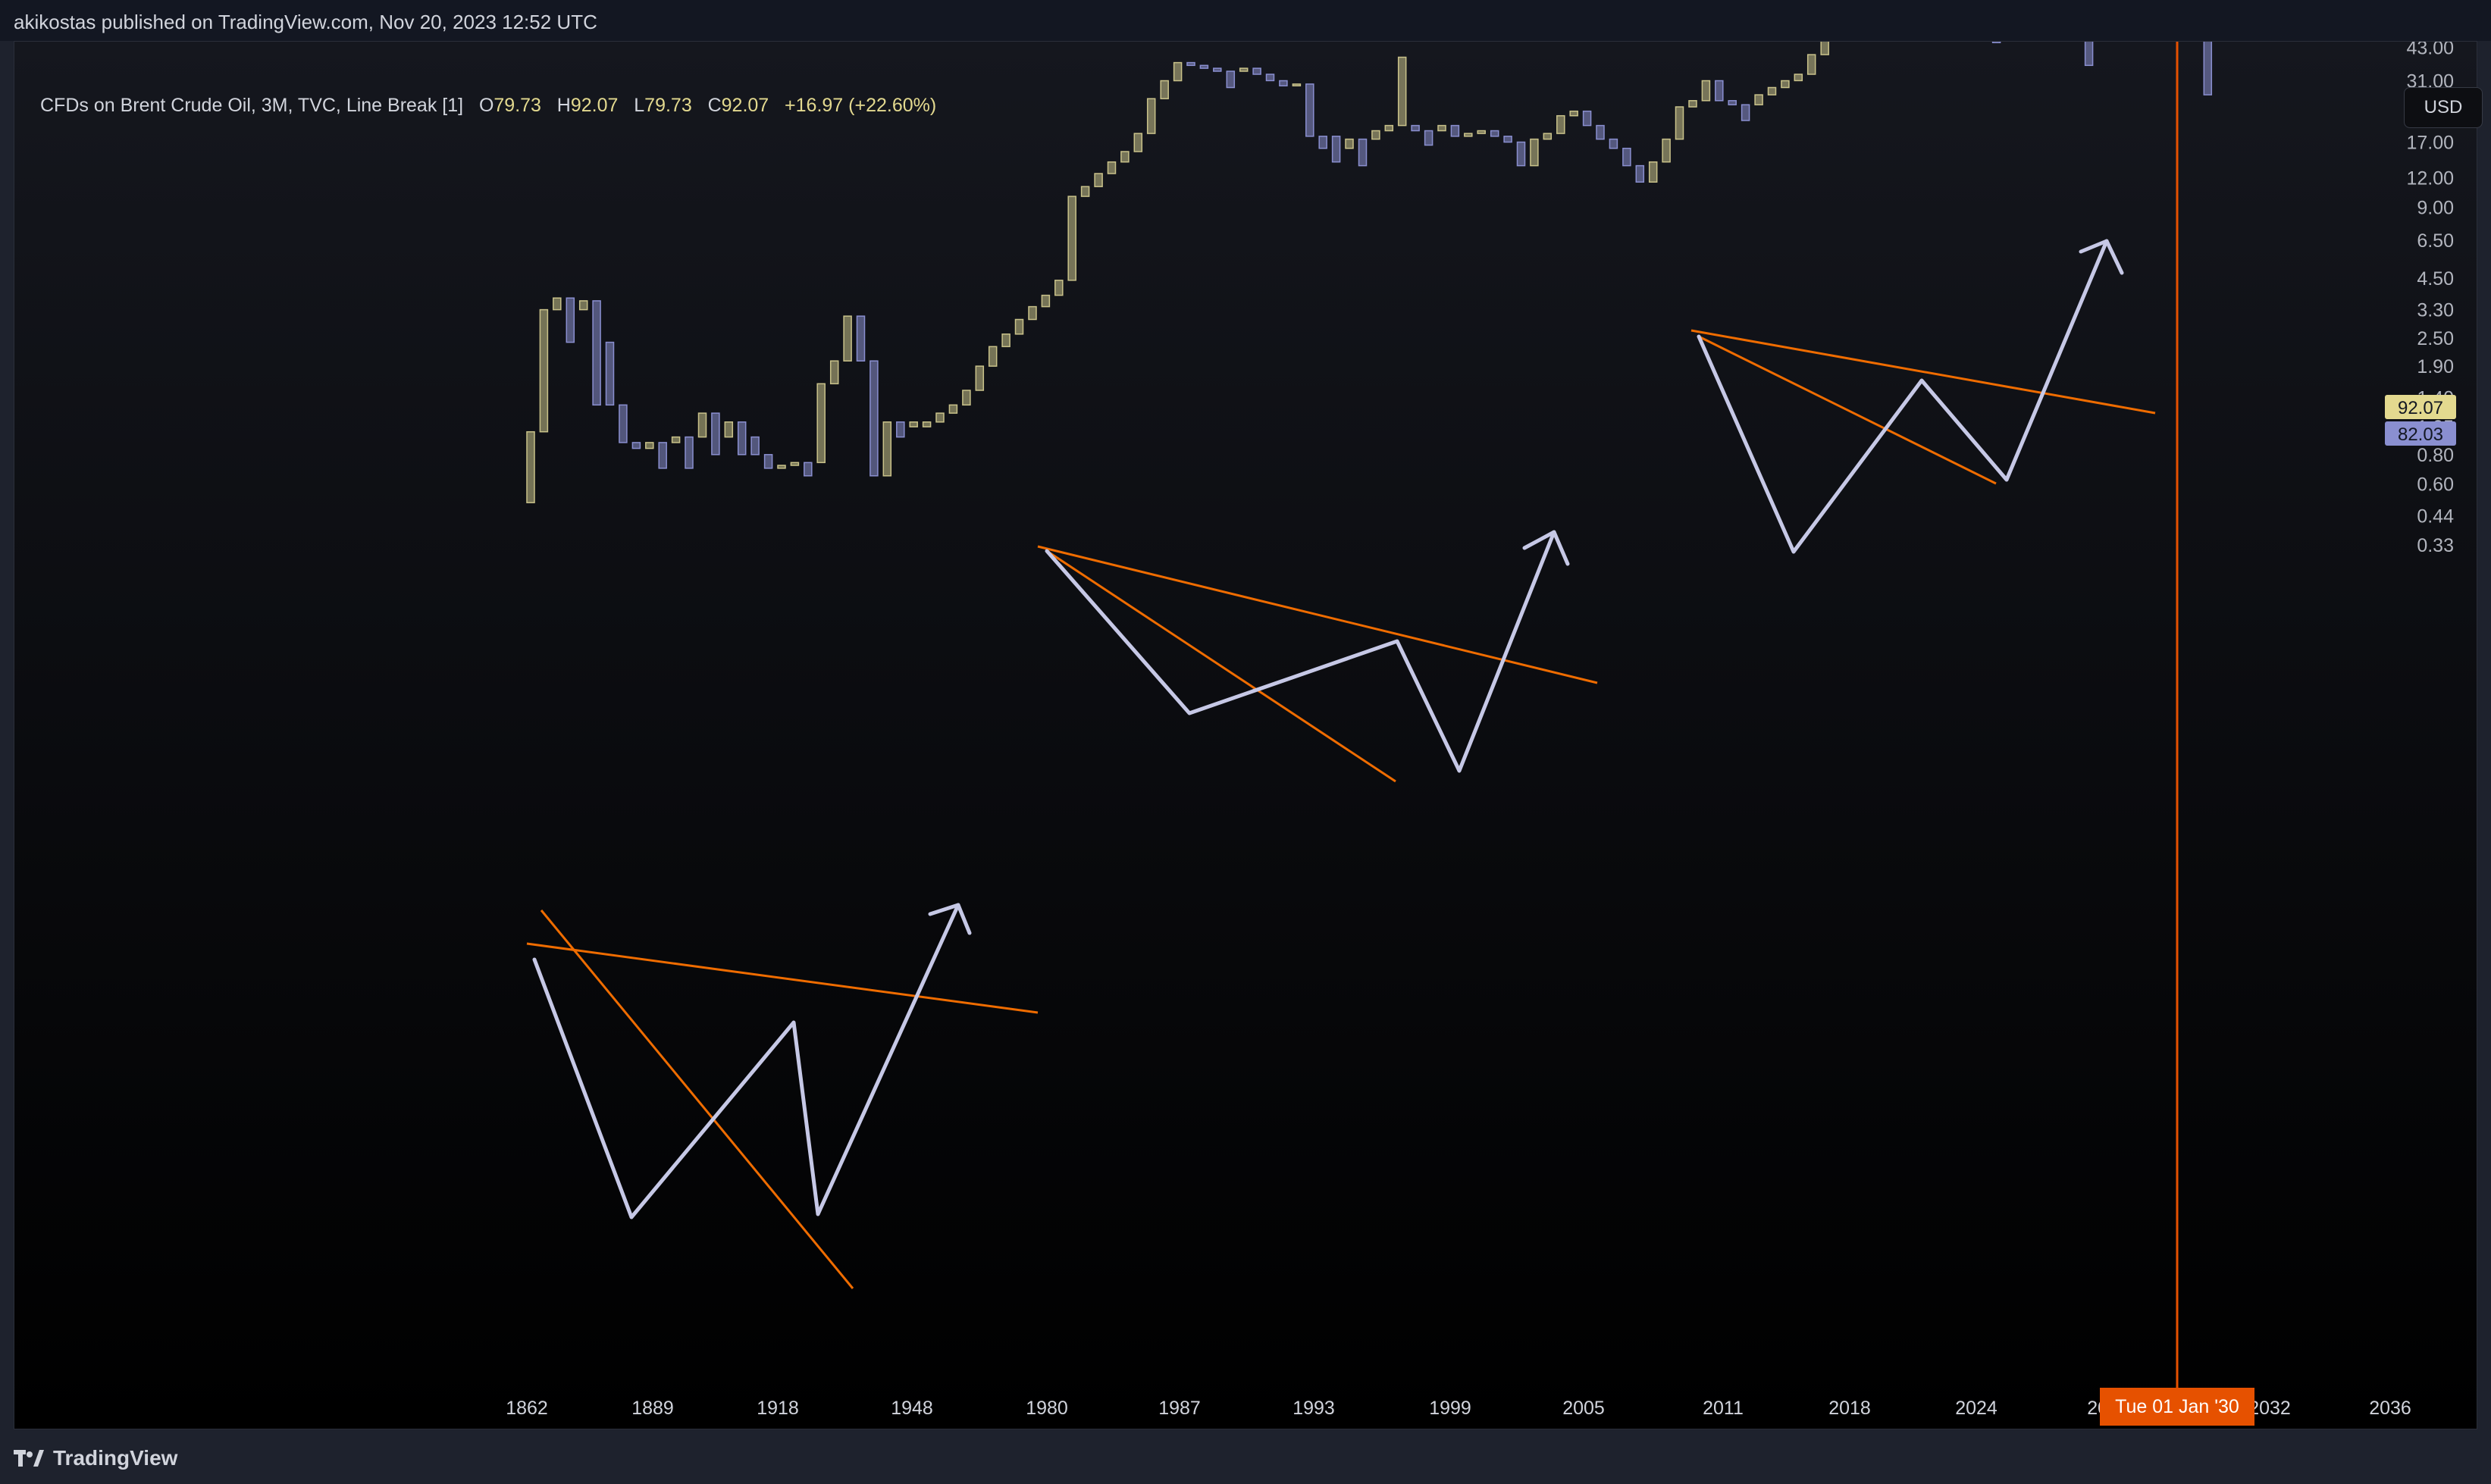 This screenshot has height=1484, width=2491. Describe the element at coordinates (1313, 1408) in the screenshot. I see `time-axis-tick: 1993` at that location.